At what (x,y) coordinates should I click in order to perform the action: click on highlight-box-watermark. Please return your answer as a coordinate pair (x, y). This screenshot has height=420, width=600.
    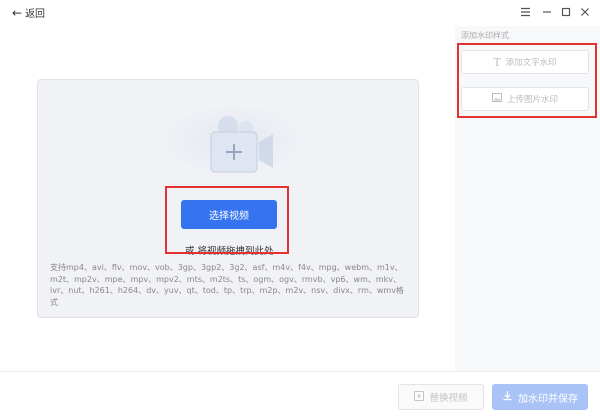
    Looking at the image, I should click on (527, 80).